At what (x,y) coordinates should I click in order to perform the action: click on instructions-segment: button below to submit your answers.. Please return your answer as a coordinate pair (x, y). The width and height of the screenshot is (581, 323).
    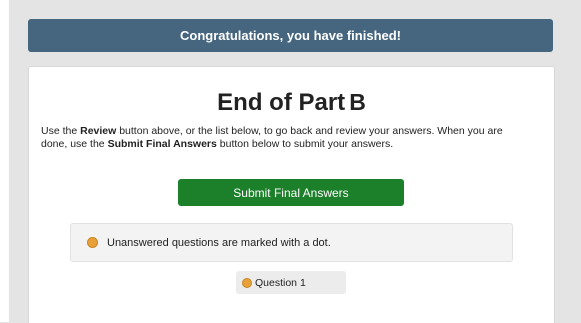
    Looking at the image, I should click on (305, 143).